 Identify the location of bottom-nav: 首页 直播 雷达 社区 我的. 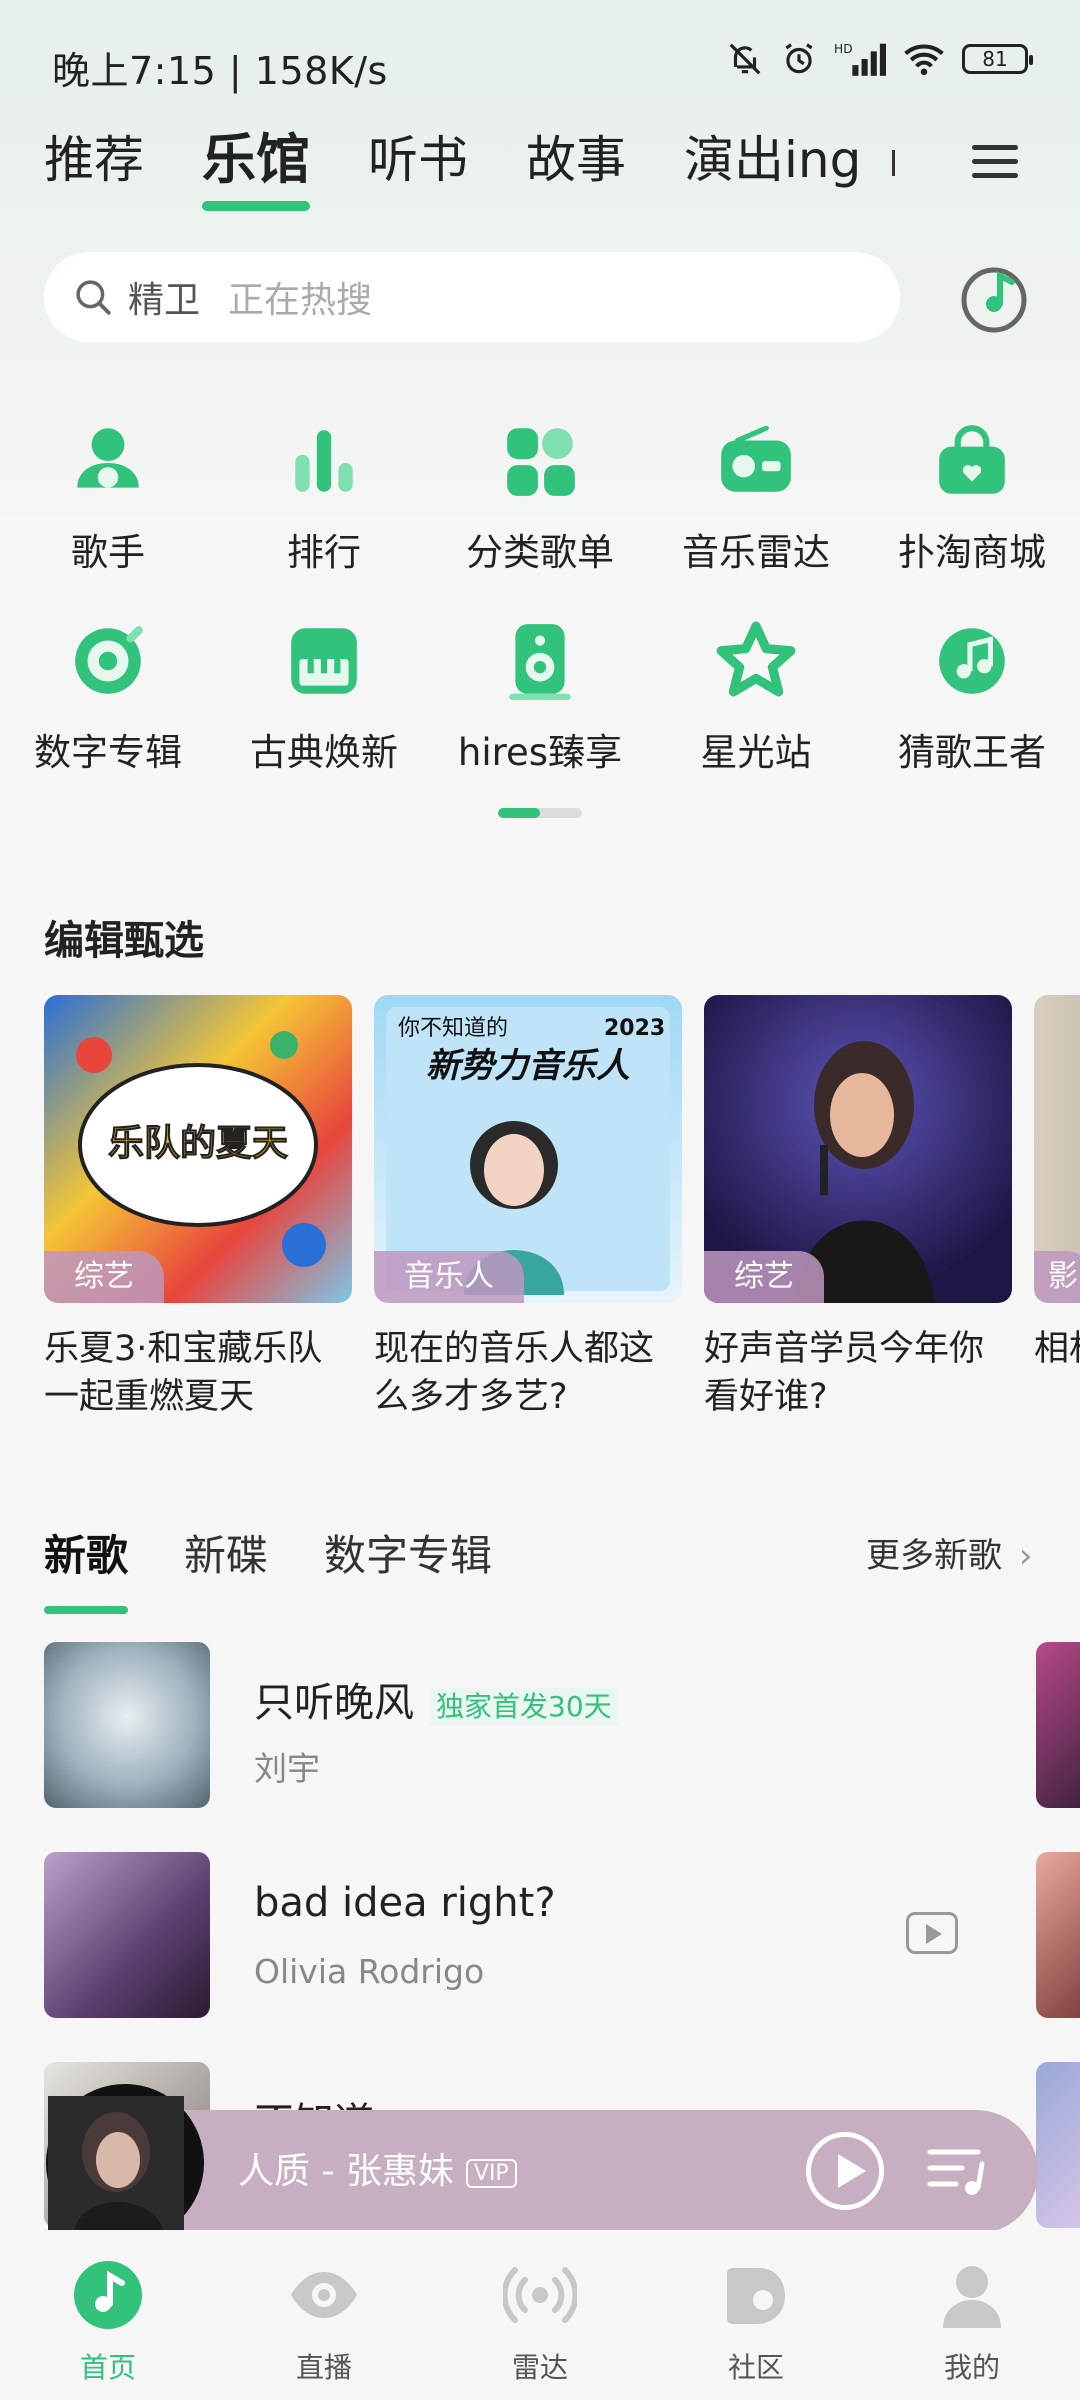
(540, 2315).